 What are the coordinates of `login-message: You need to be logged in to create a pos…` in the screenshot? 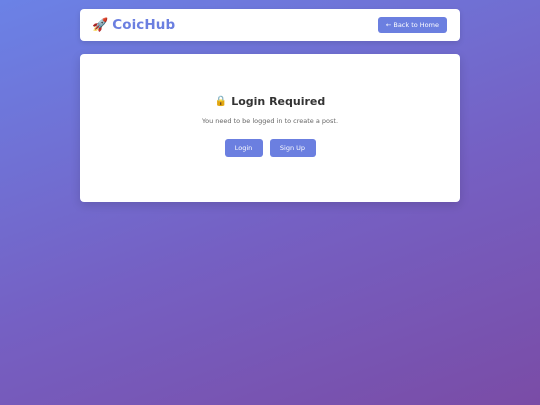 It's located at (270, 121).